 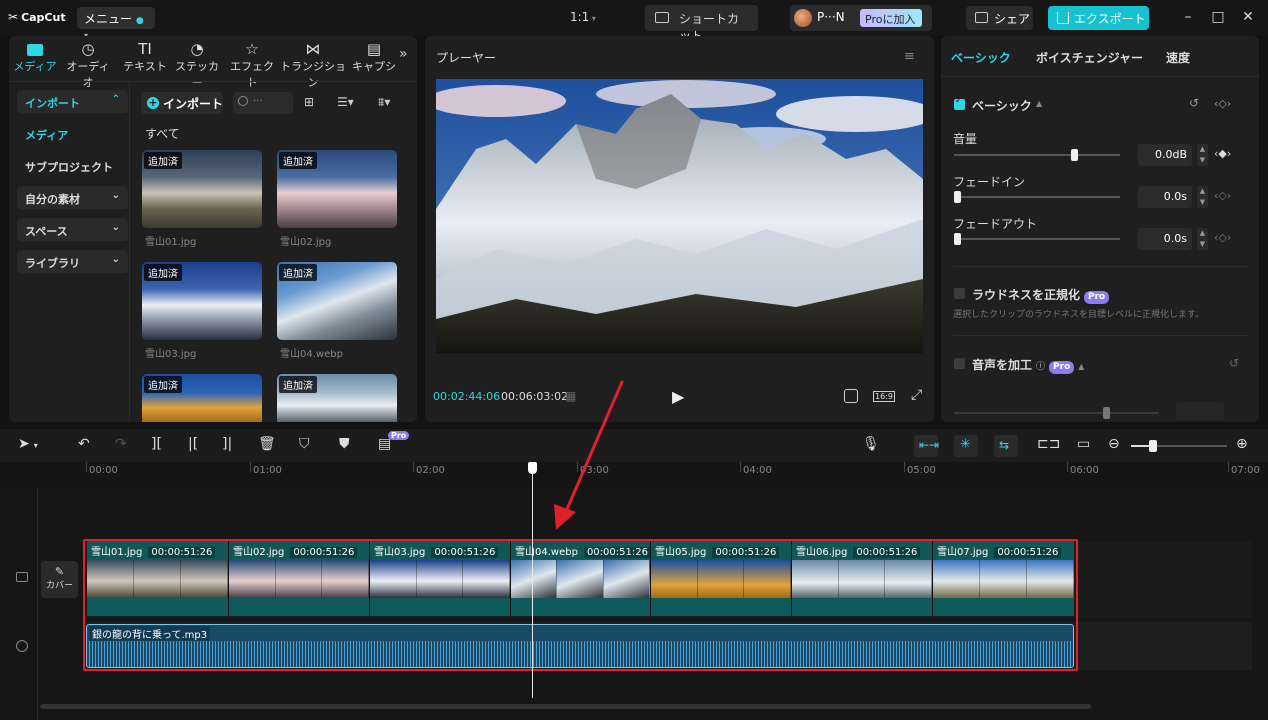 What do you see at coordinates (1165, 197) in the screenshot?
I see `fade-in-value: 0.0s` at bounding box center [1165, 197].